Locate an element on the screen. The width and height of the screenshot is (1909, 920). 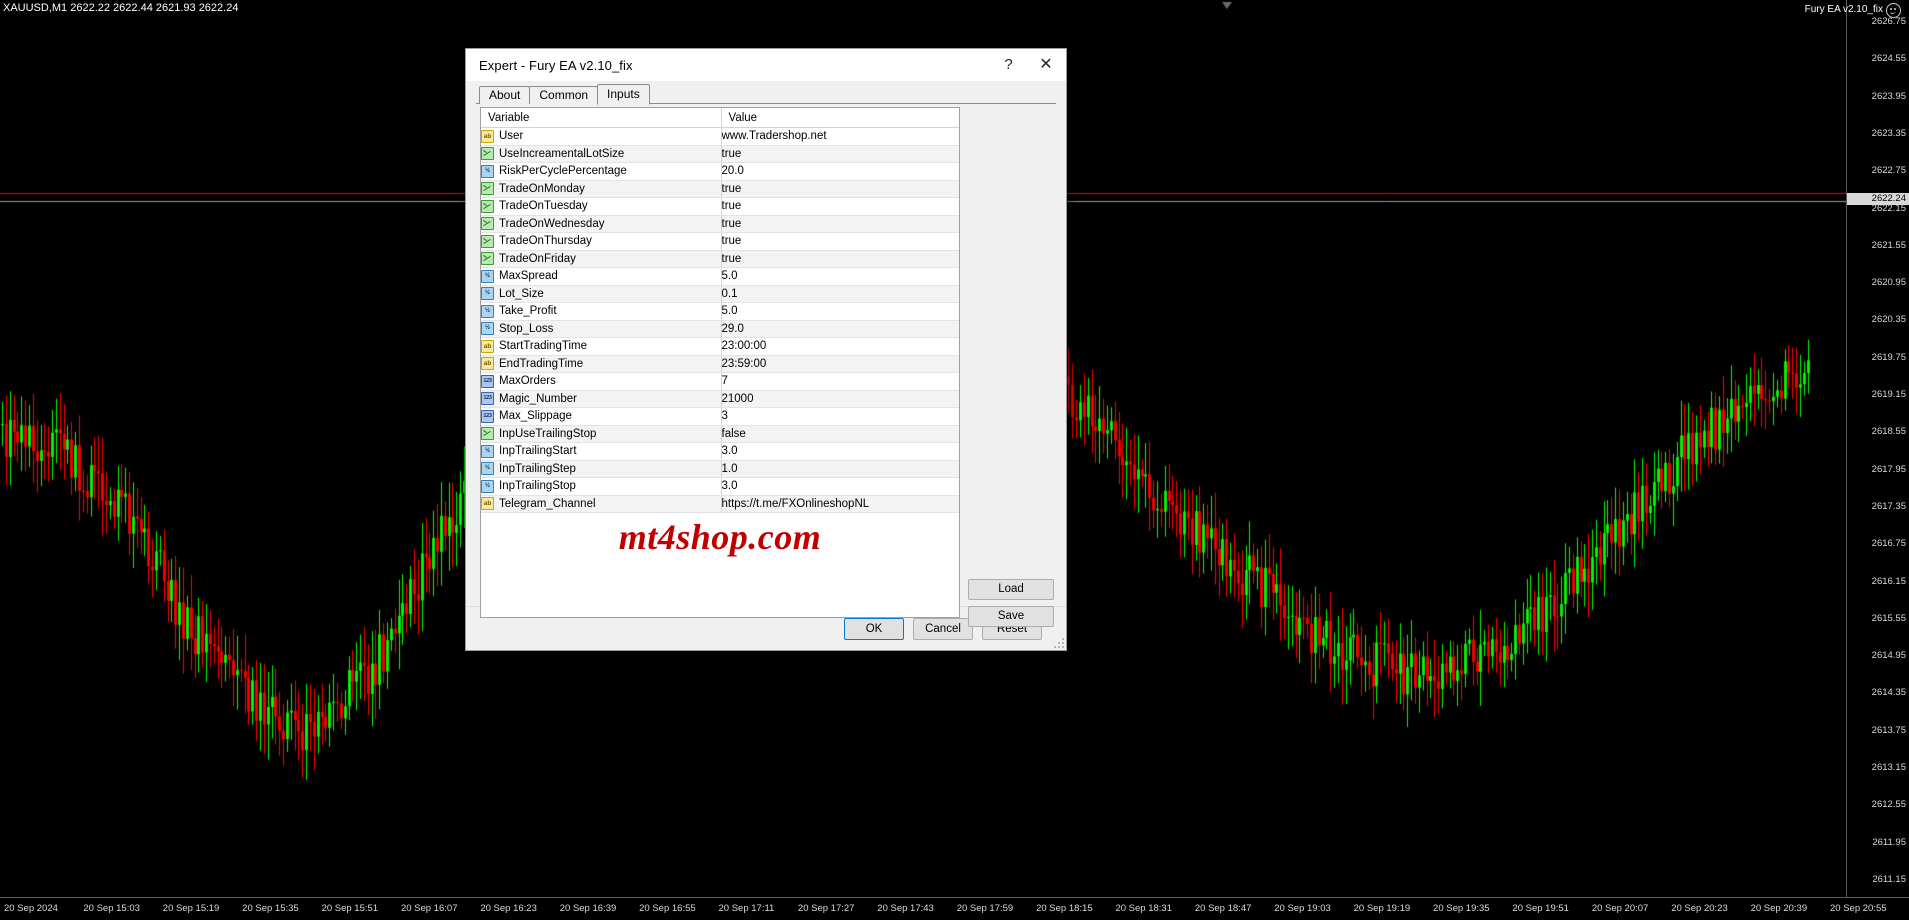
ok-button: OK is located at coordinates (874, 628).